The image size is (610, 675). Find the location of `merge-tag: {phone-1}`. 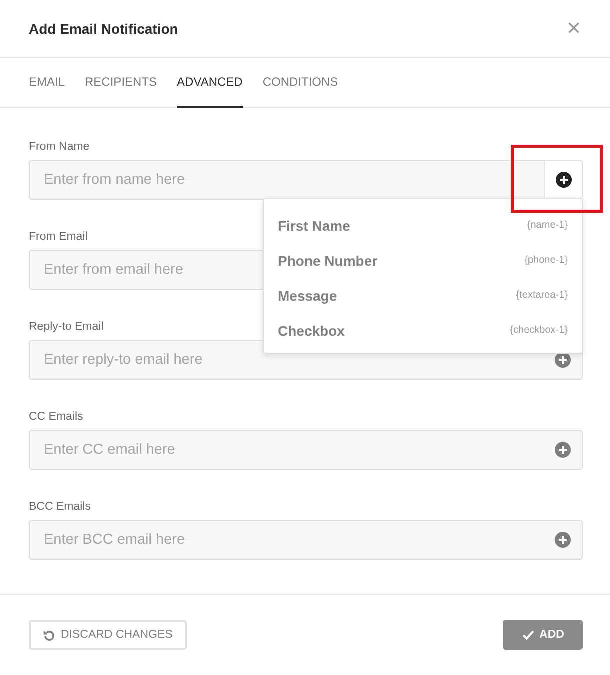

merge-tag: {phone-1} is located at coordinates (546, 260).